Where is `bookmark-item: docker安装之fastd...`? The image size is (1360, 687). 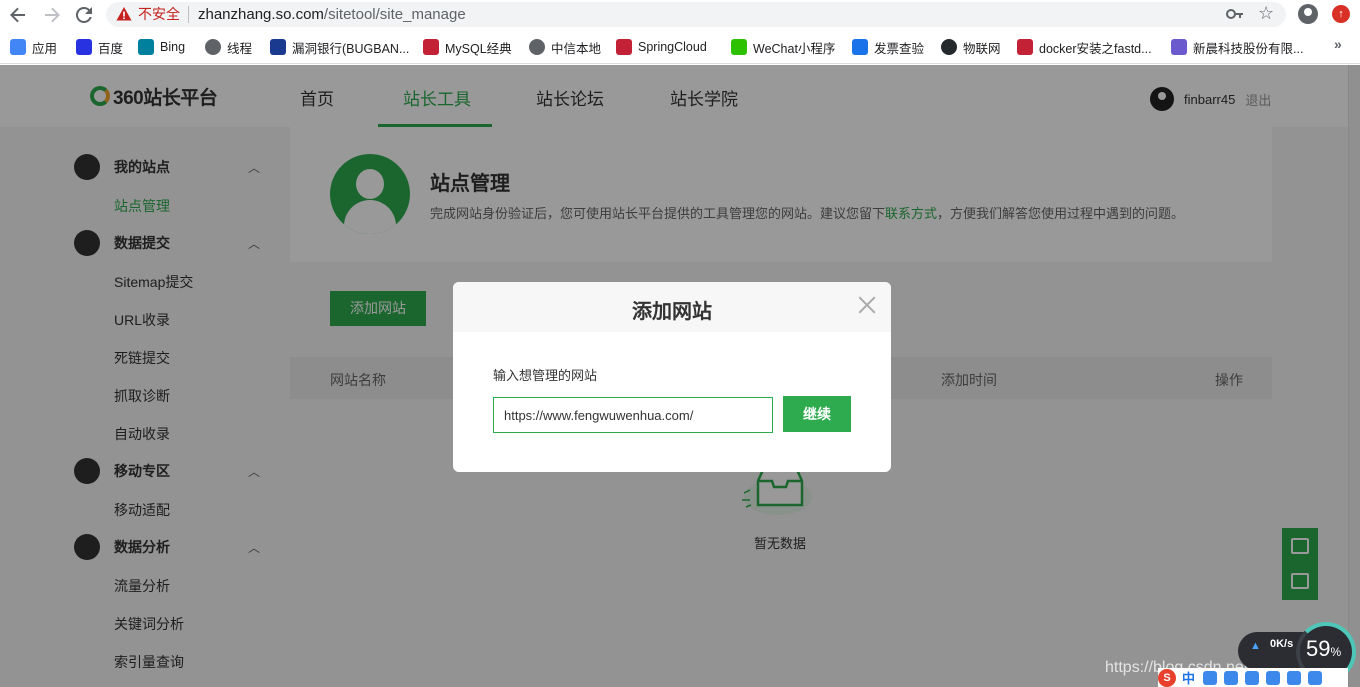 bookmark-item: docker安装之fastd... is located at coordinates (1084, 47).